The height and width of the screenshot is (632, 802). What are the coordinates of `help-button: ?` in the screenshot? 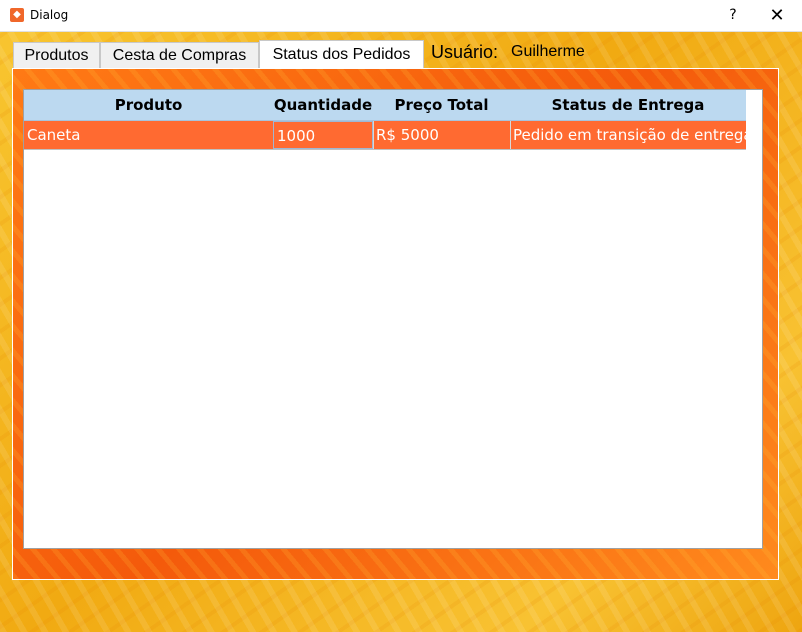 It's located at (733, 15).